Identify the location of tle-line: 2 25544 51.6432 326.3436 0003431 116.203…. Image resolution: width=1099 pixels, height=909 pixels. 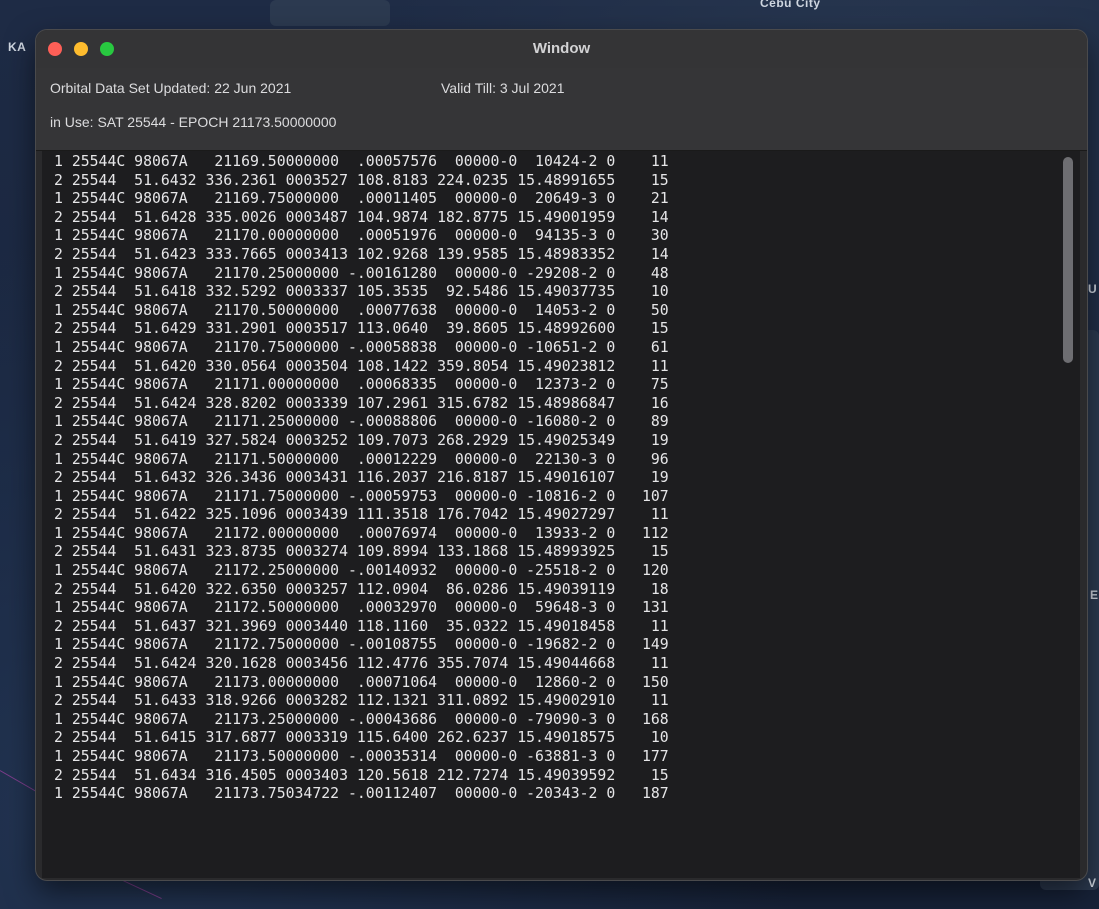
(361, 478).